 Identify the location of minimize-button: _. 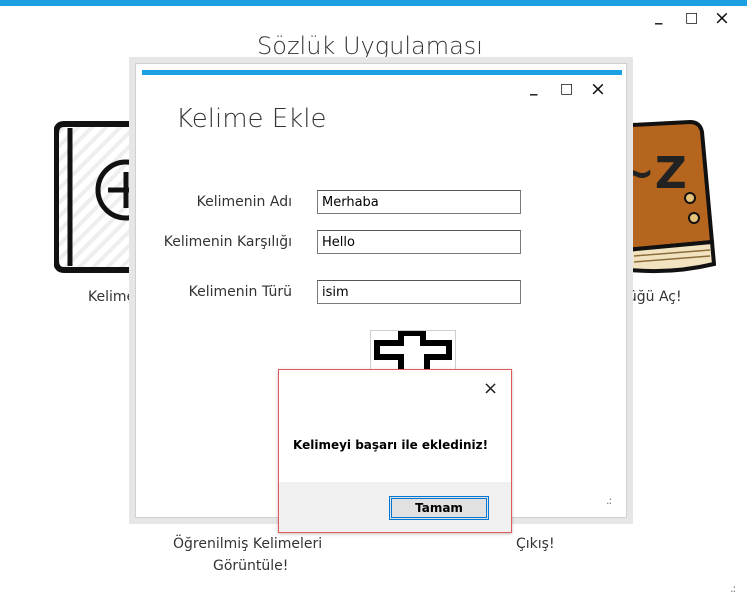
(659, 16).